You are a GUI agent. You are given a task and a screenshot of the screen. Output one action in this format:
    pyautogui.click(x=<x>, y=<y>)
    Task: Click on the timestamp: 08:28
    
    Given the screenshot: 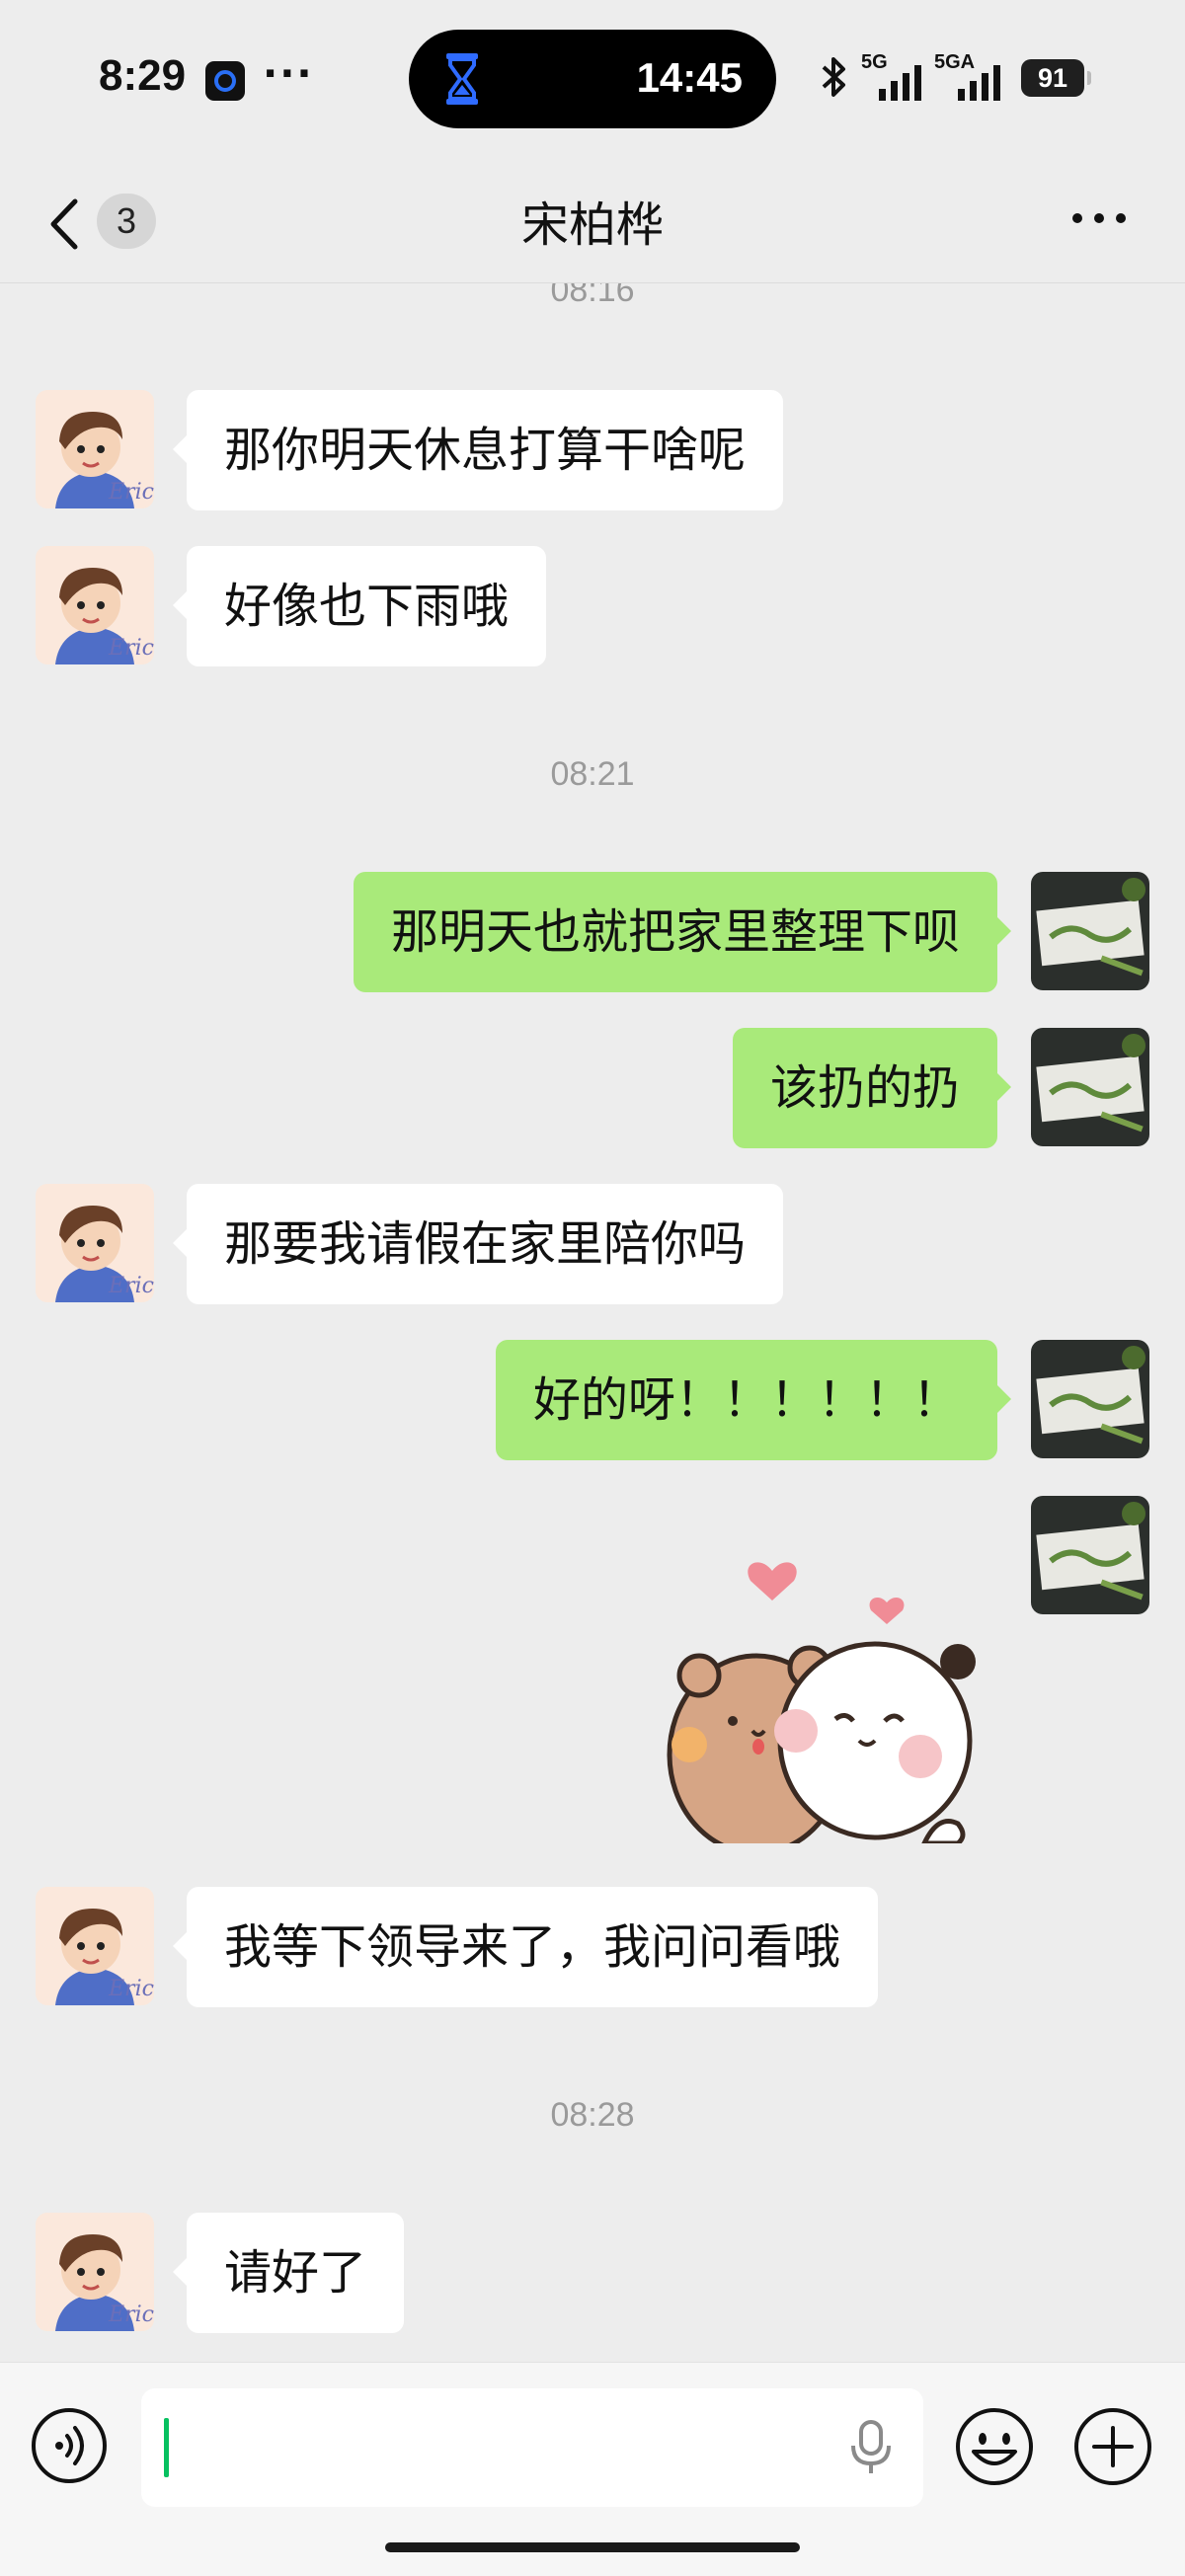 What is the action you would take?
    pyautogui.click(x=592, y=2115)
    